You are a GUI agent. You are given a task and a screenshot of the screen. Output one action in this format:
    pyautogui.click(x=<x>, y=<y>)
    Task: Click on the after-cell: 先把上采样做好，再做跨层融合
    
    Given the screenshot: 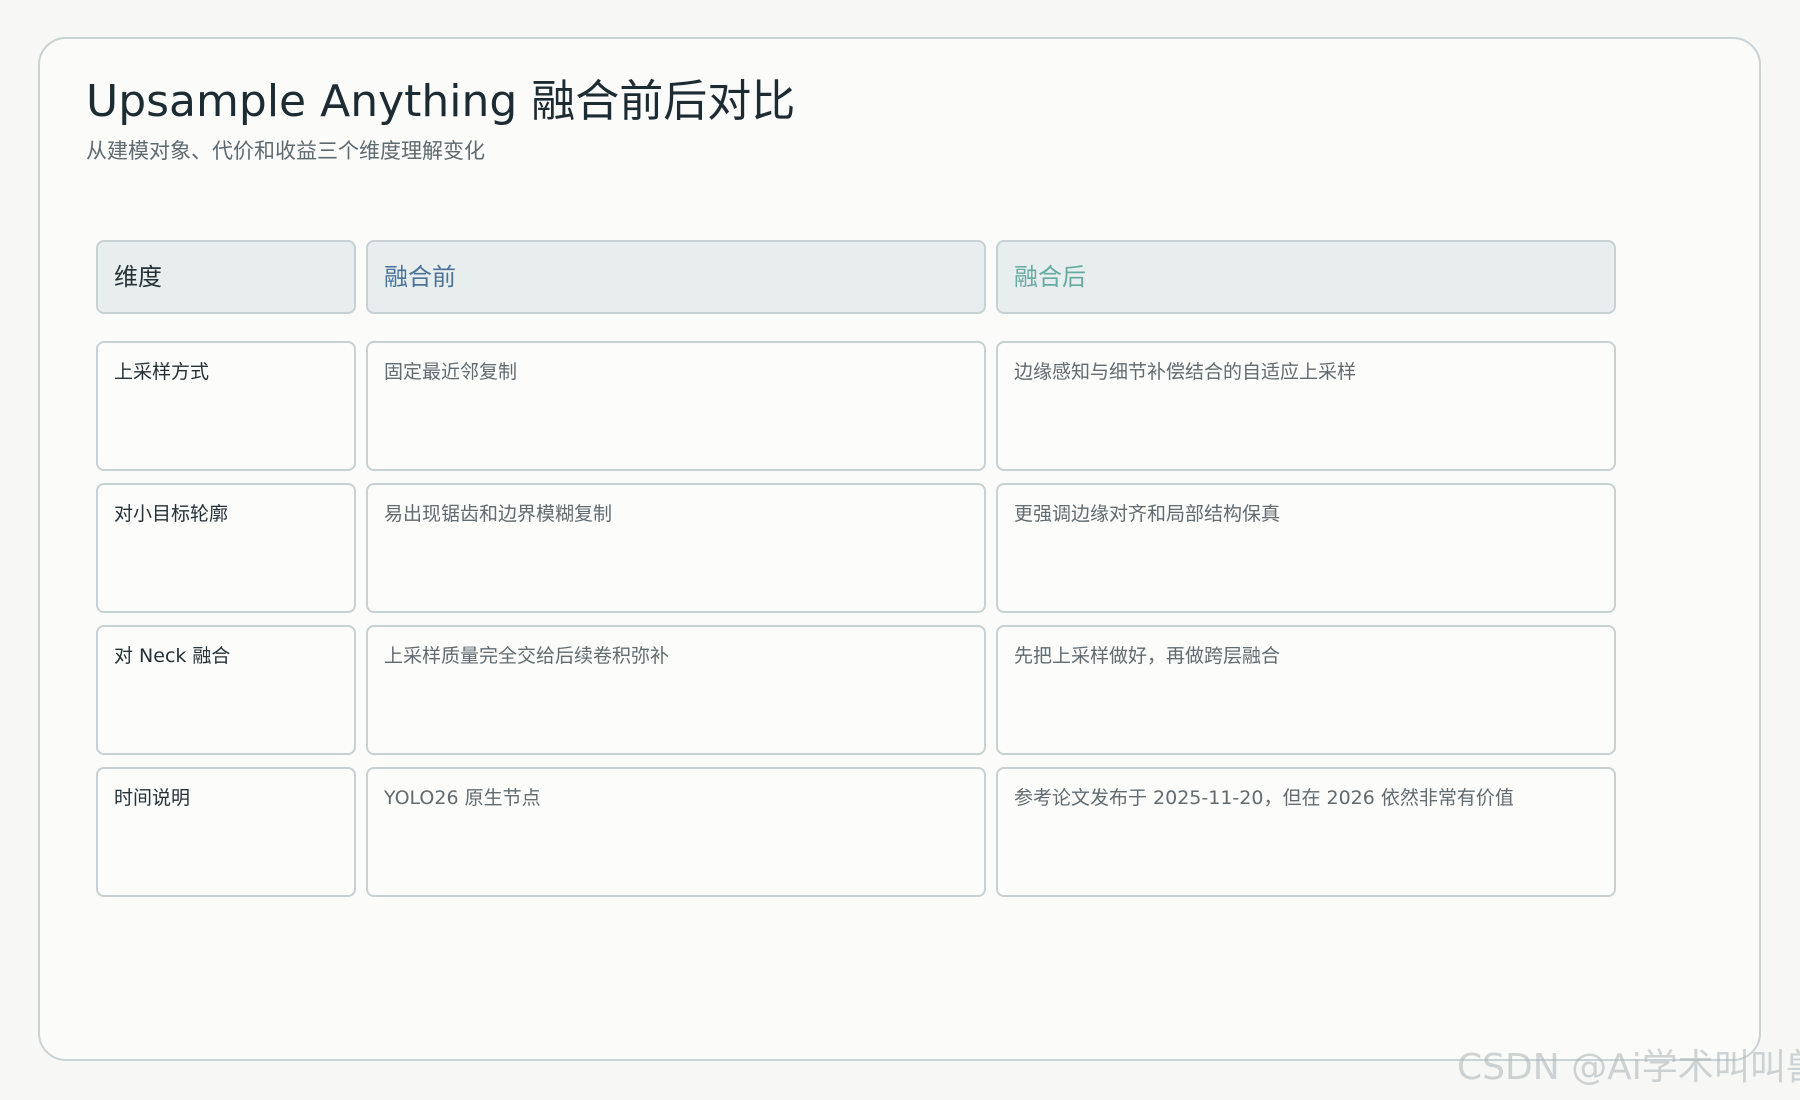 What is the action you would take?
    pyautogui.click(x=1306, y=690)
    